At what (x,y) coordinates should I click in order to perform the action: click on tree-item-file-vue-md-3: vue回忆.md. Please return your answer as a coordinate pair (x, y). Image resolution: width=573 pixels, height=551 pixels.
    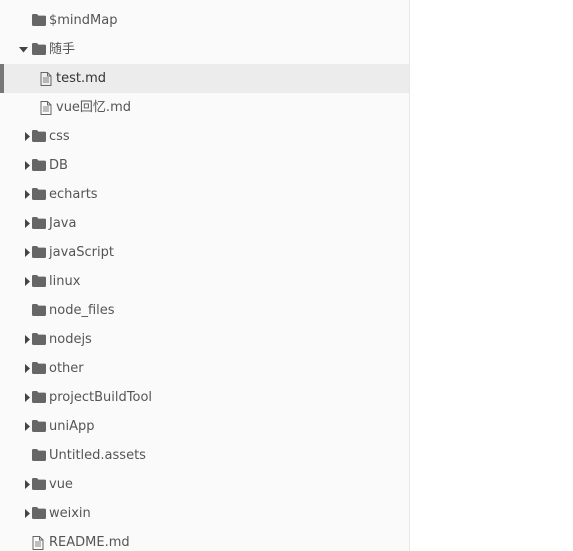
    Looking at the image, I should click on (204, 107).